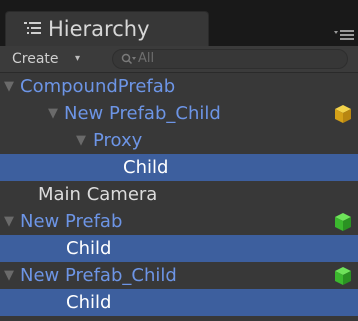 The height and width of the screenshot is (321, 358). I want to click on tree-item-new-prefab: ▼ New Prefab, so click(179, 221).